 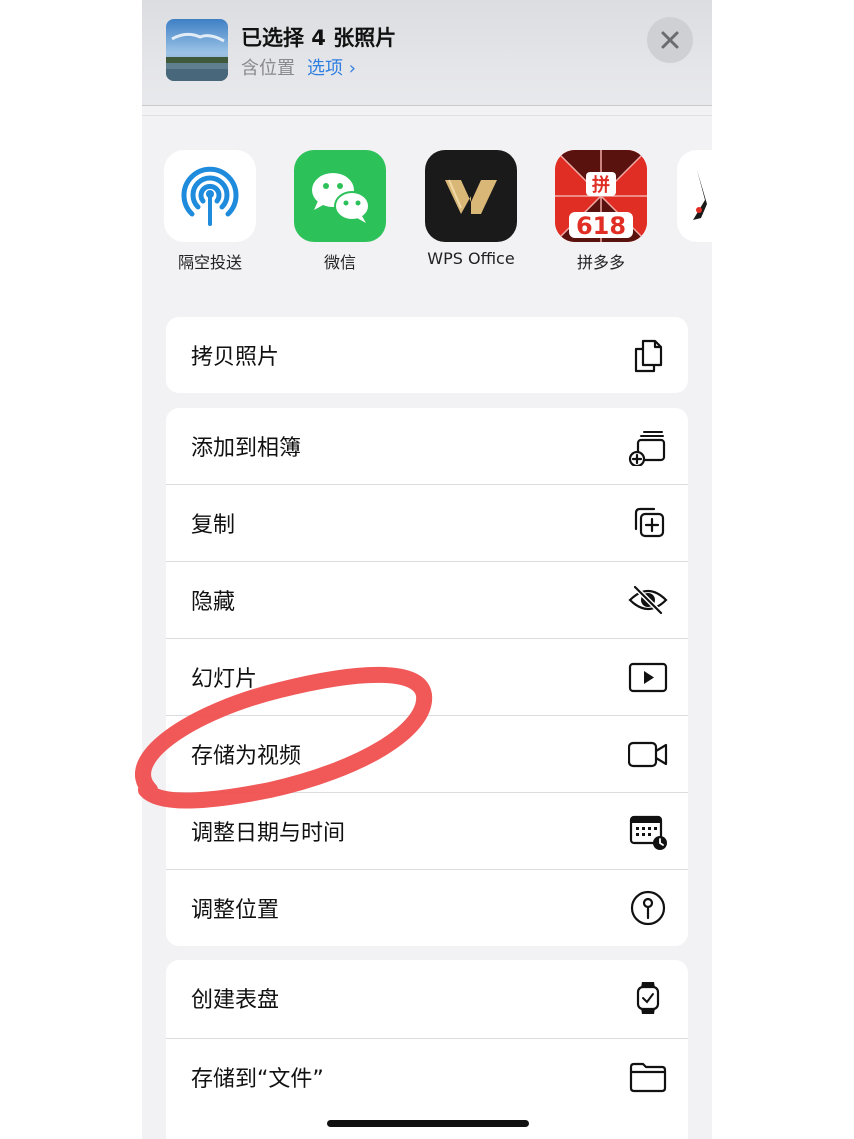 I want to click on action-group-copy: 拷贝照片, so click(x=427, y=355).